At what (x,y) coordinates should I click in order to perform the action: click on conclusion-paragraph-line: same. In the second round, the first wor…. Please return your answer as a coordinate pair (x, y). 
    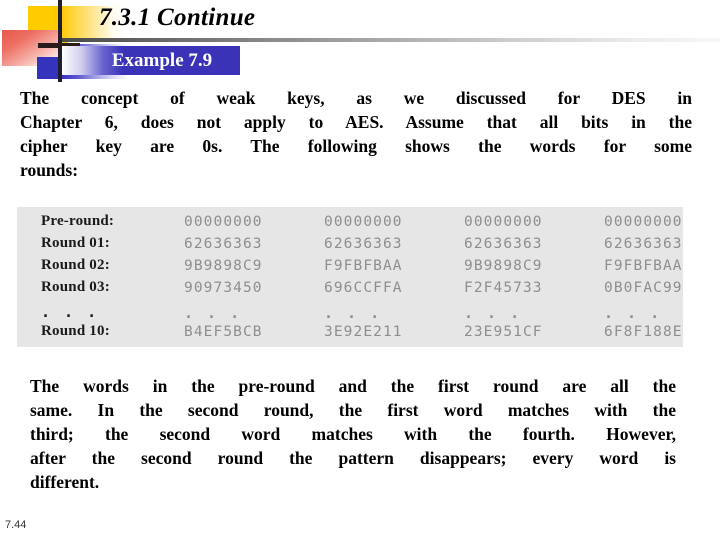
    Looking at the image, I should click on (353, 410).